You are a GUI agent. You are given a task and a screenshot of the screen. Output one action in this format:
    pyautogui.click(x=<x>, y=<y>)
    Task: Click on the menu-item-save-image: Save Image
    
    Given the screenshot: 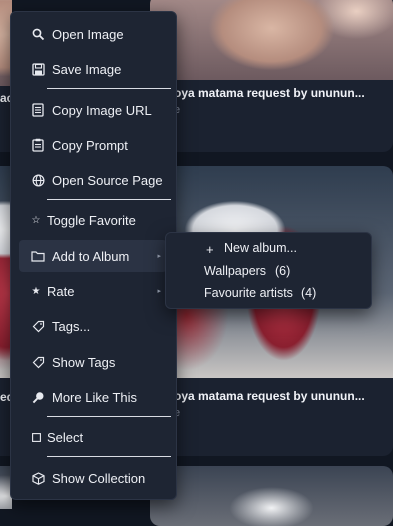 What is the action you would take?
    pyautogui.click(x=93, y=69)
    